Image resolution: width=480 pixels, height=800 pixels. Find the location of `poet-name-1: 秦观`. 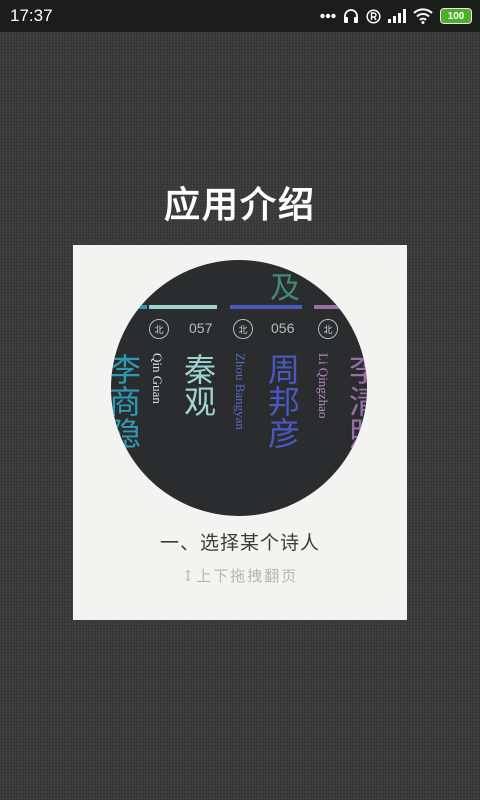

poet-name-1: 秦观 is located at coordinates (198, 385).